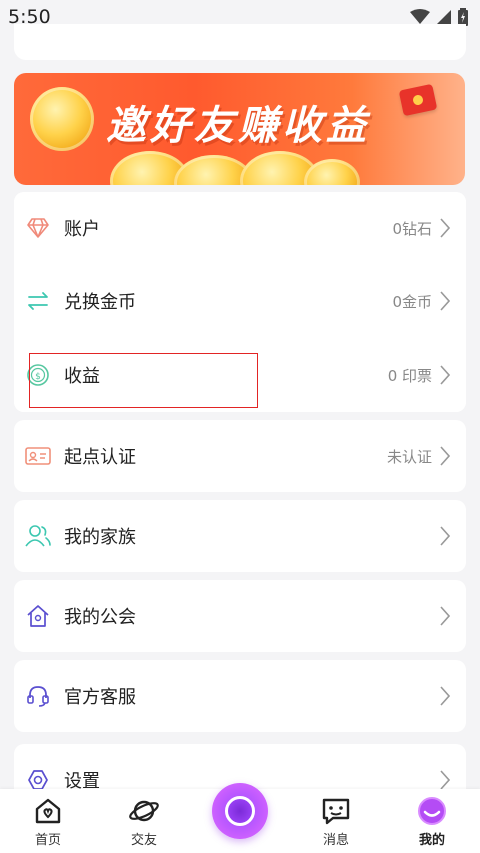 The image size is (480, 853). I want to click on menu-row-value: 未认证, so click(409, 456).